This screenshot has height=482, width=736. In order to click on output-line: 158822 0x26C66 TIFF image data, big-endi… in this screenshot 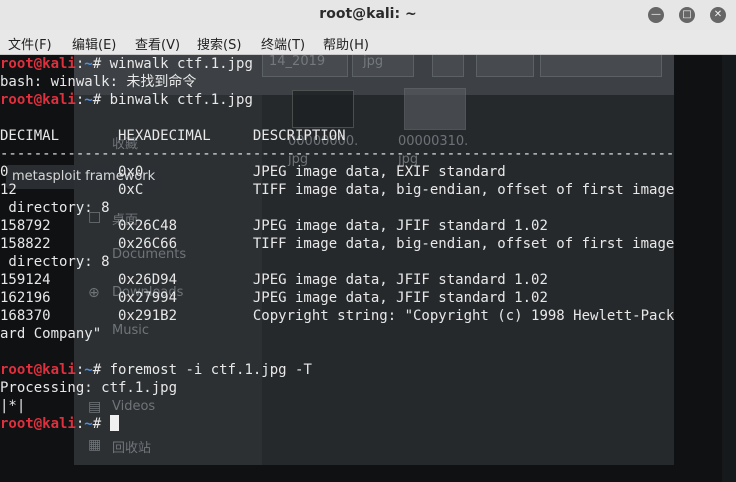, I will do `click(337, 244)`.